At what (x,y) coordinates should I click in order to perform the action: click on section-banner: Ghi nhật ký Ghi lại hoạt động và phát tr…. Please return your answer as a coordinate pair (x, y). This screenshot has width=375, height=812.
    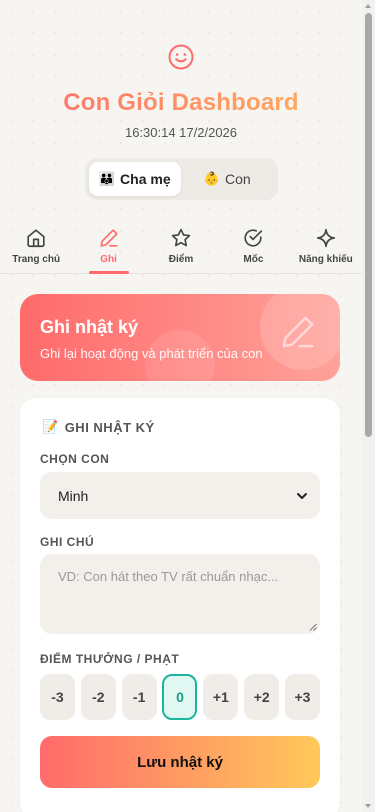
    Looking at the image, I should click on (180, 337).